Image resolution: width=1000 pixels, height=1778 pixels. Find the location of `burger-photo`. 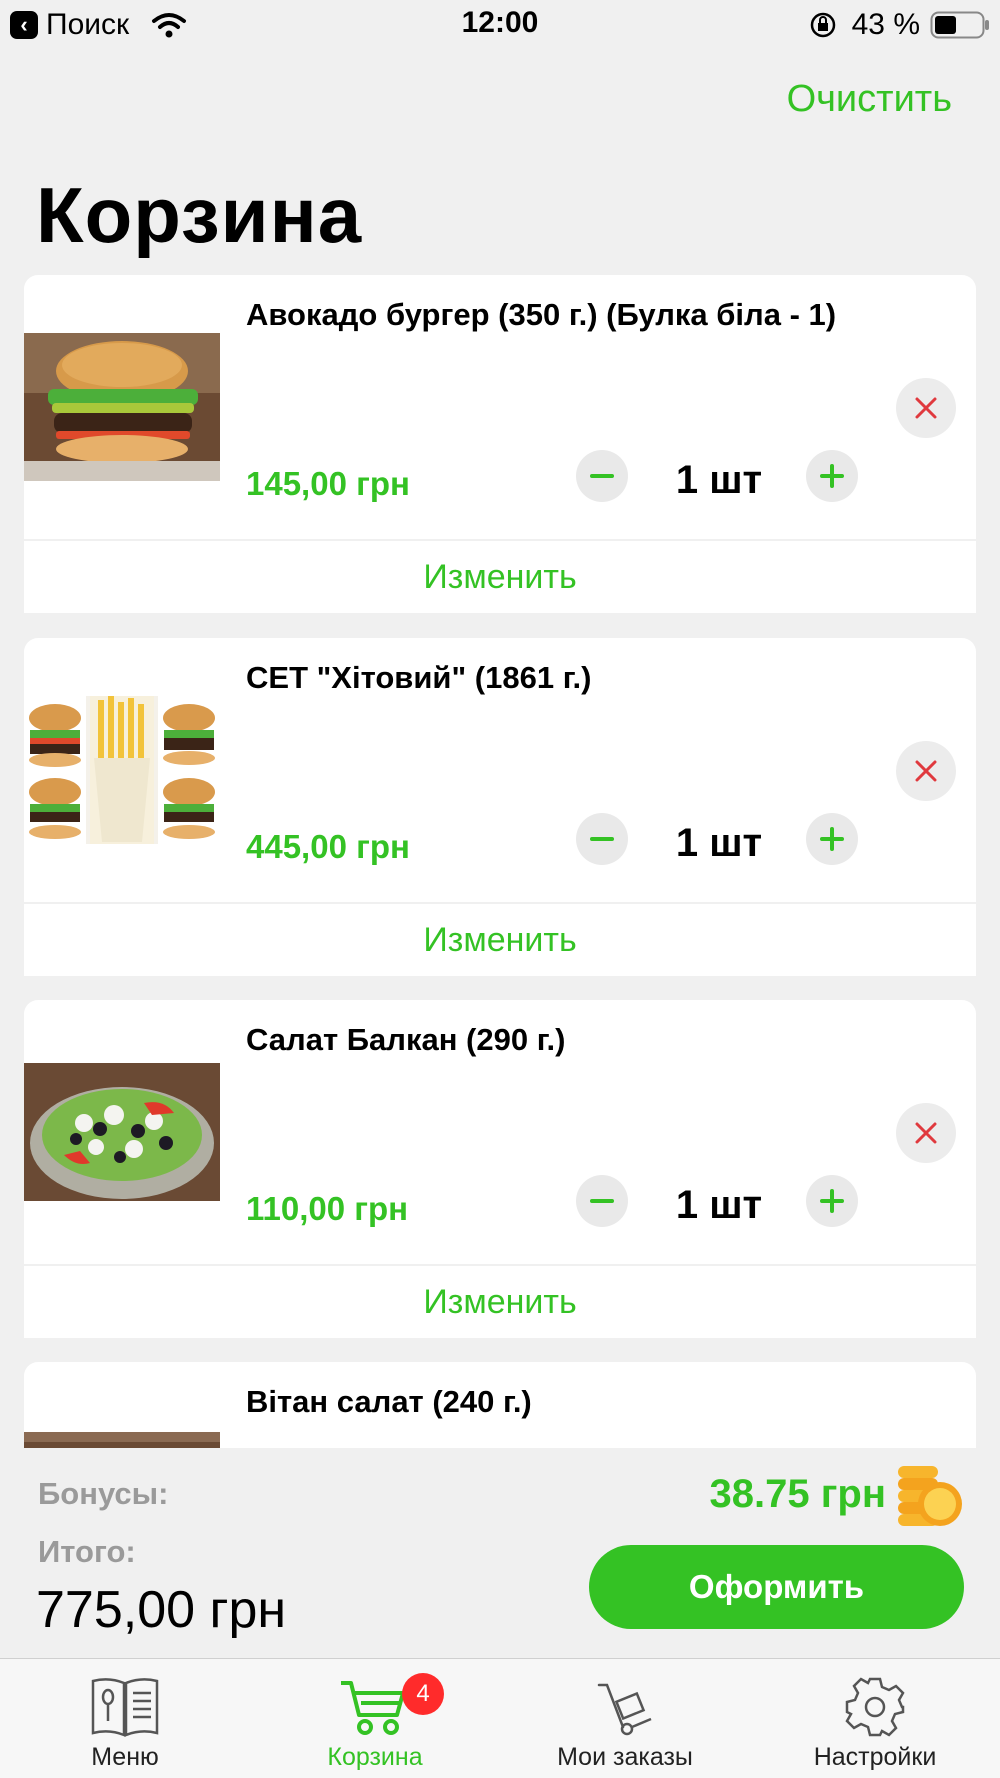

burger-photo is located at coordinates (122, 407).